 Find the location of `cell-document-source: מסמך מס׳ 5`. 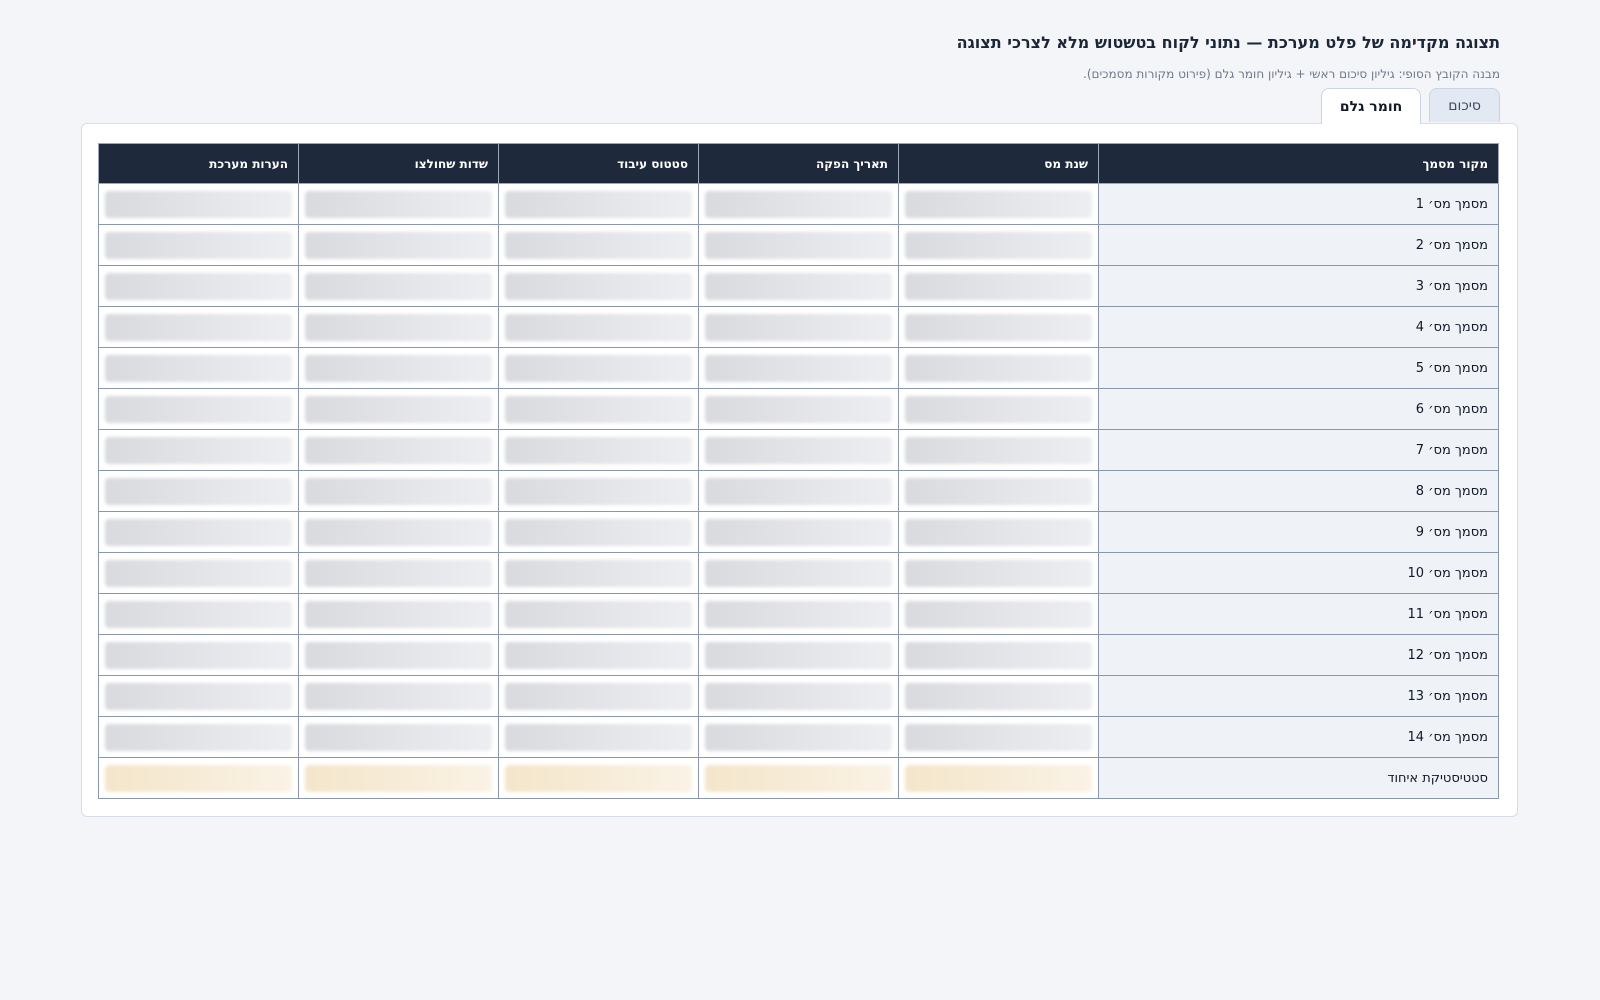

cell-document-source: מסמך מס׳ 5 is located at coordinates (1298, 368).